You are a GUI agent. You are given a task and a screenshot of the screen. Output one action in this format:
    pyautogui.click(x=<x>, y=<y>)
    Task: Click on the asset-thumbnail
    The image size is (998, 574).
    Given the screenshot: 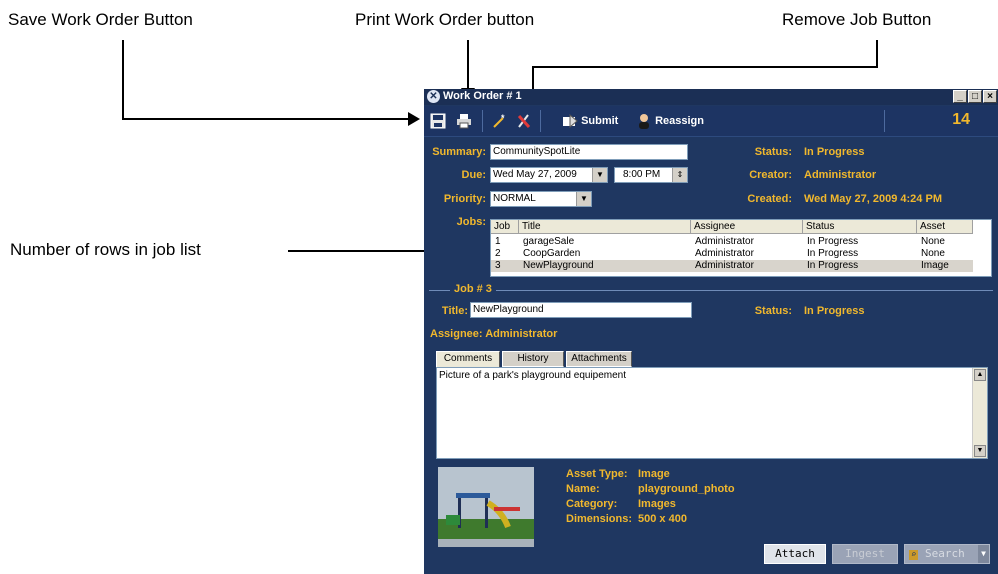 What is the action you would take?
    pyautogui.click(x=486, y=507)
    